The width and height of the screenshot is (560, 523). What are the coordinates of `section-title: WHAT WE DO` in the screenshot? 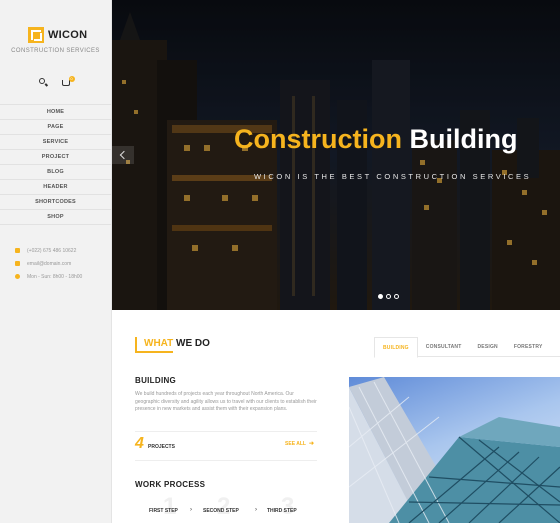 It's located at (177, 343).